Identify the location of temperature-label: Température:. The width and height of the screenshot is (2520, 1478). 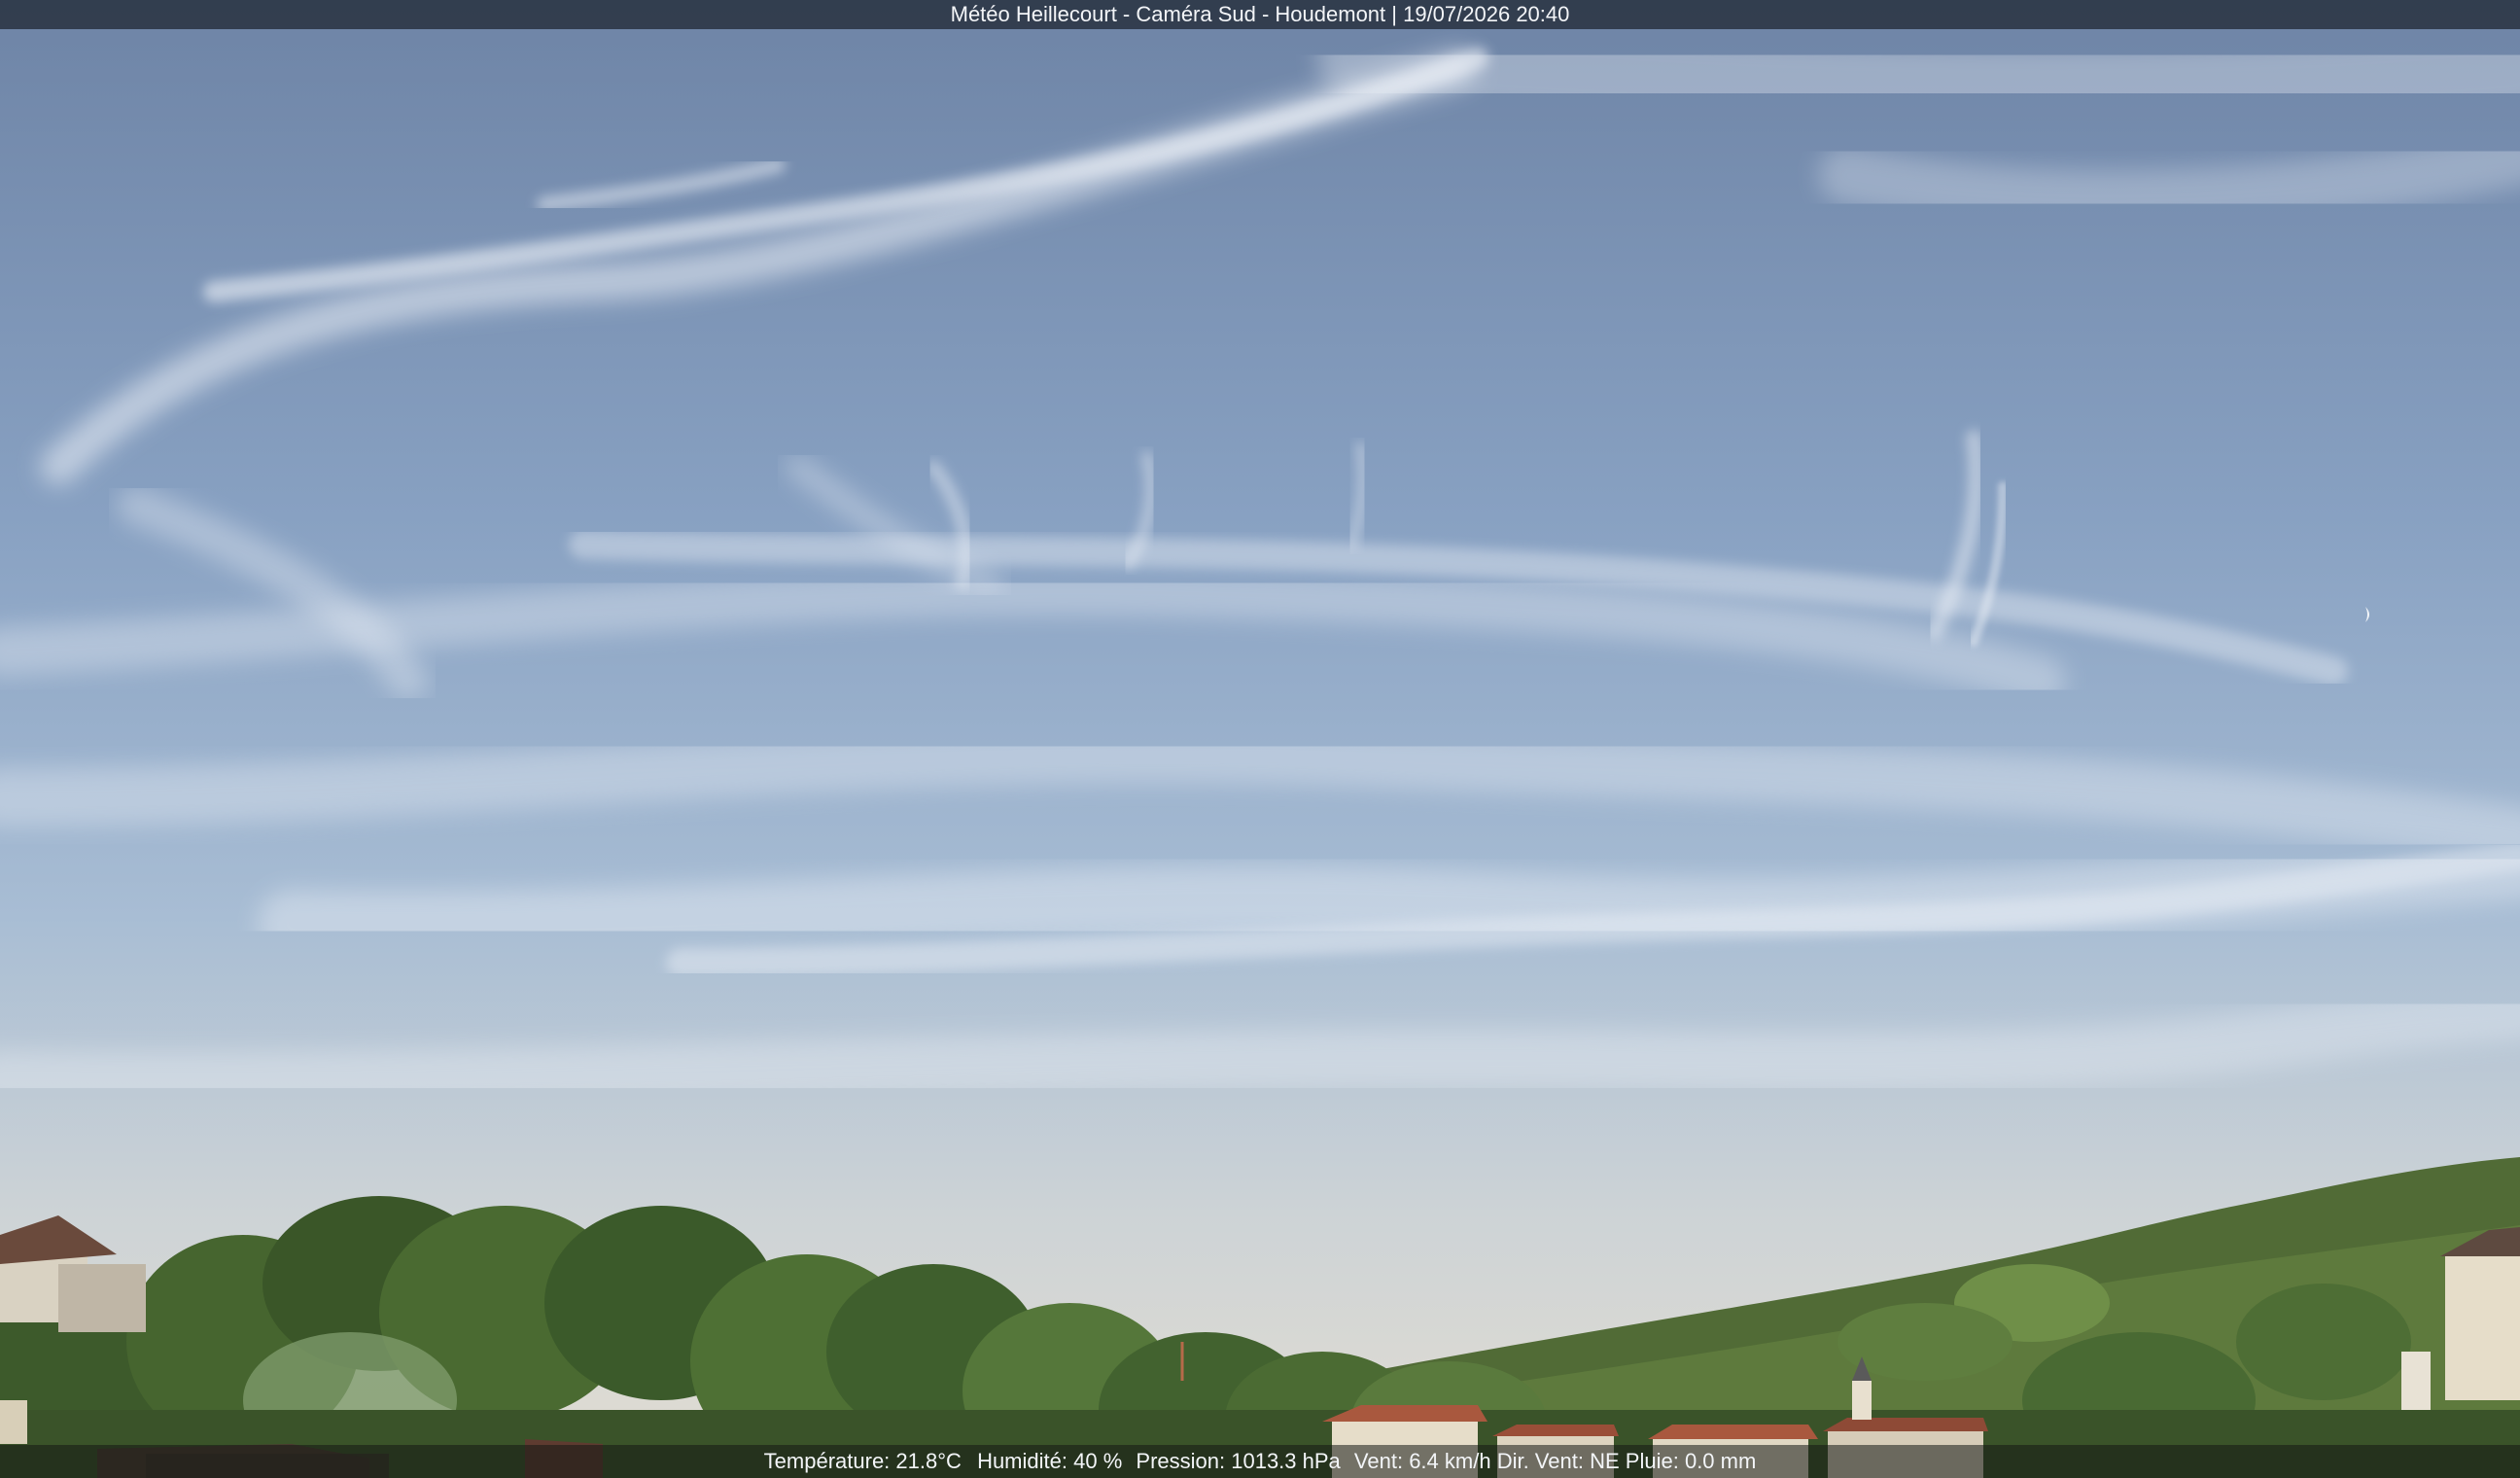
(827, 1461).